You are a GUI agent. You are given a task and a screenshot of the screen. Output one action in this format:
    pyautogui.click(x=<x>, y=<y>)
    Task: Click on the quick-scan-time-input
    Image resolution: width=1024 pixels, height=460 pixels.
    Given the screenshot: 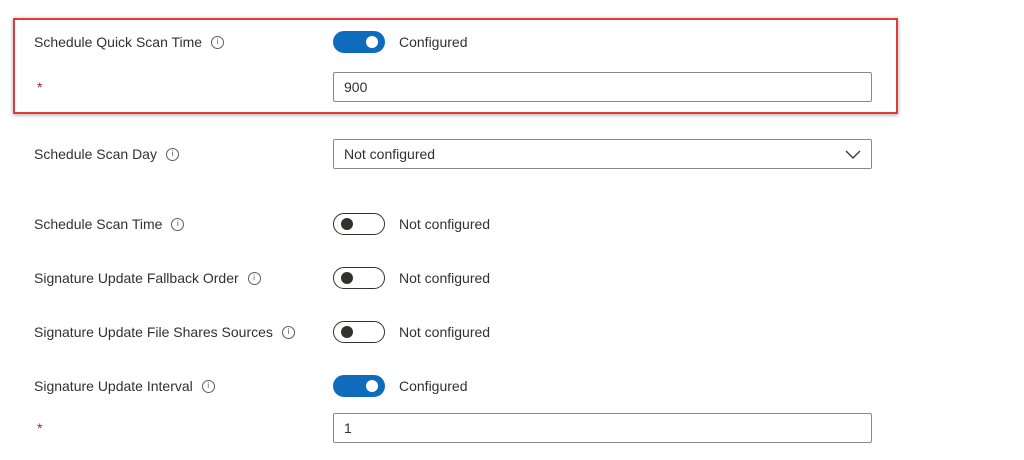 What is the action you would take?
    pyautogui.click(x=602, y=87)
    